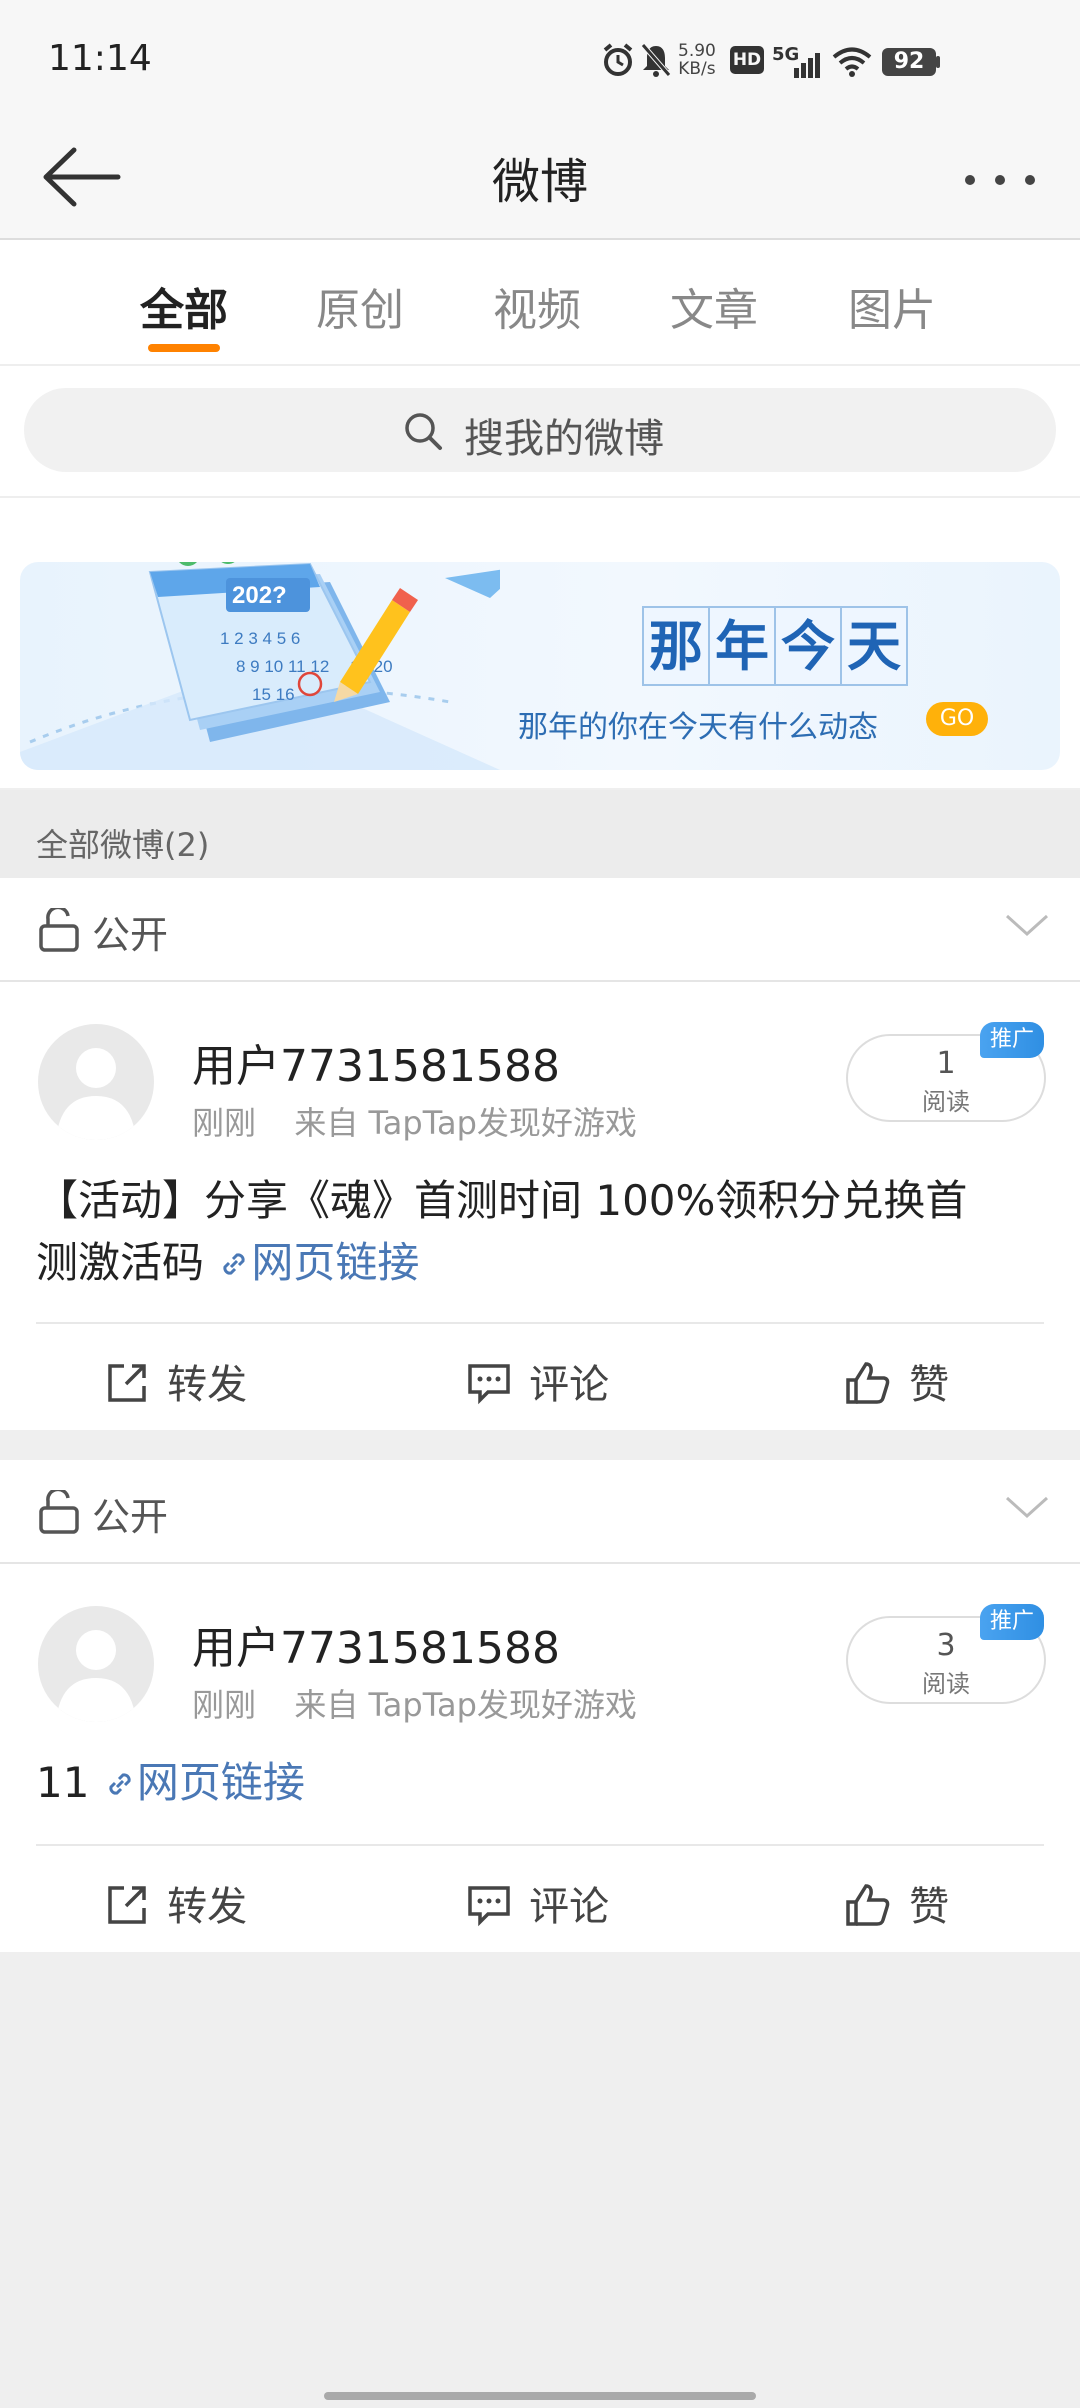 This screenshot has height=2408, width=1080. I want to click on banner-subtitle: 那年的你在今天有什么动态, so click(698, 727).